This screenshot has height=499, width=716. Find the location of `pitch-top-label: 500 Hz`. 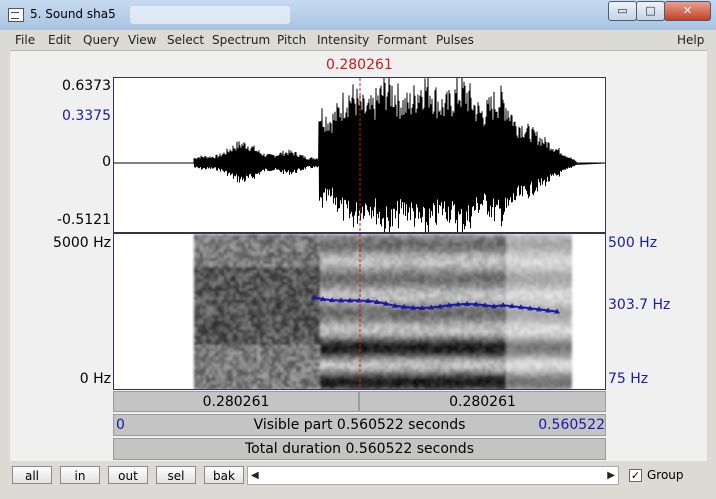

pitch-top-label: 500 Hz is located at coordinates (633, 243).